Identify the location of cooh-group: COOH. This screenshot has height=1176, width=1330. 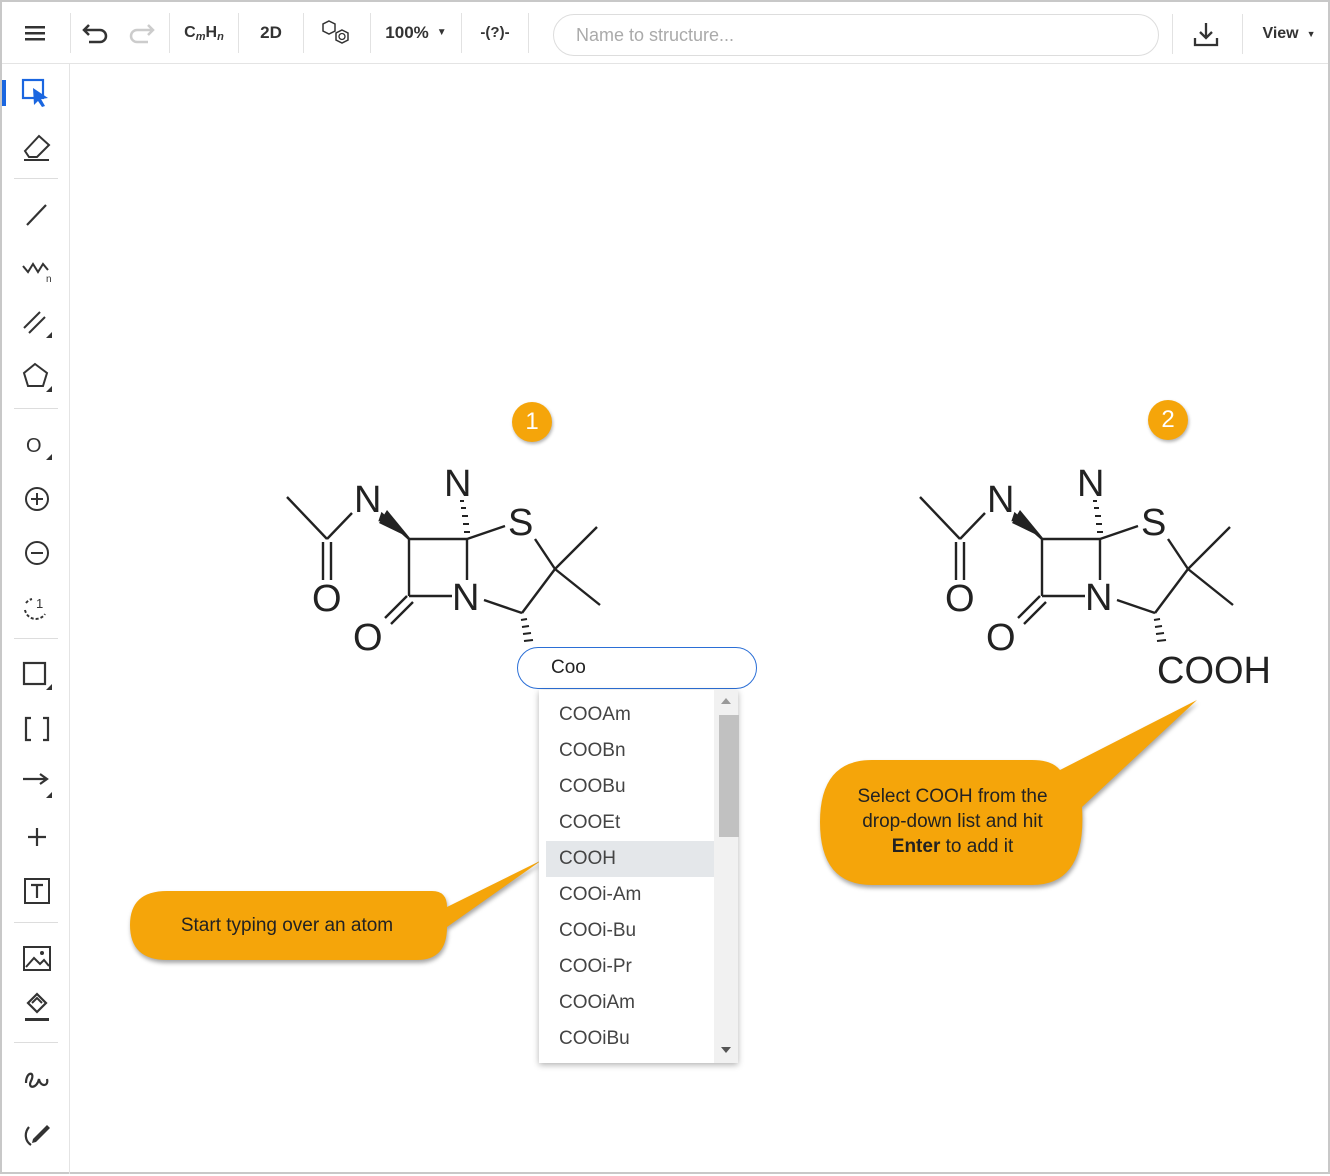
(1214, 671).